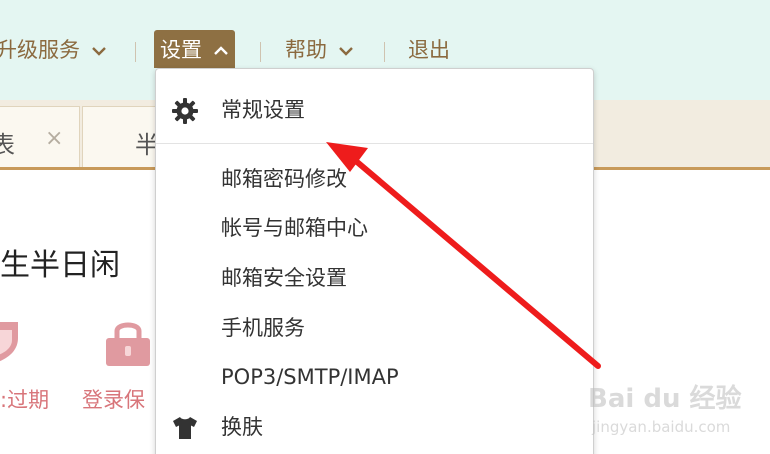 This screenshot has height=454, width=770. What do you see at coordinates (294, 228) in the screenshot?
I see `menu-item-label: 帐号与邮箱中心` at bounding box center [294, 228].